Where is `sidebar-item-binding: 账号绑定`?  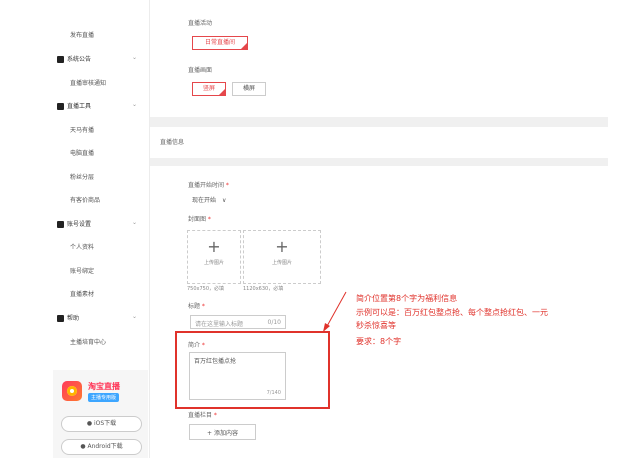
sidebar-item-binding: 账号绑定 is located at coordinates (96, 270).